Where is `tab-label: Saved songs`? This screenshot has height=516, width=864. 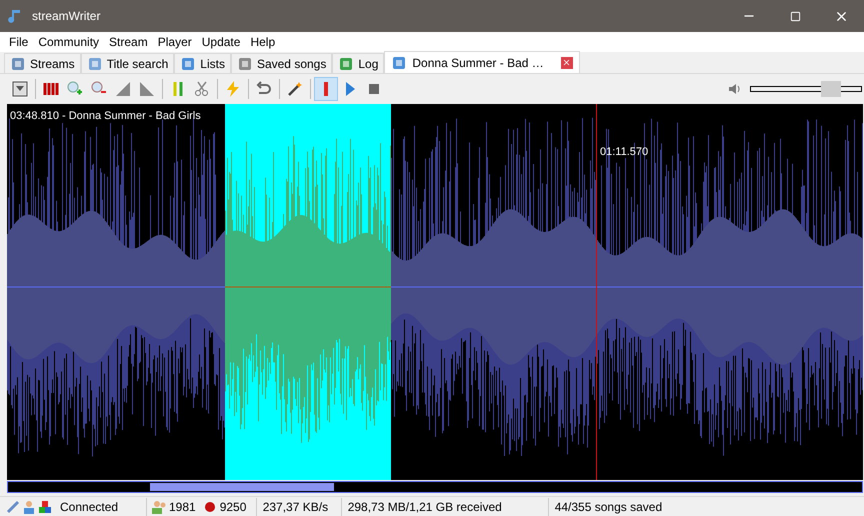 tab-label: Saved songs is located at coordinates (291, 64).